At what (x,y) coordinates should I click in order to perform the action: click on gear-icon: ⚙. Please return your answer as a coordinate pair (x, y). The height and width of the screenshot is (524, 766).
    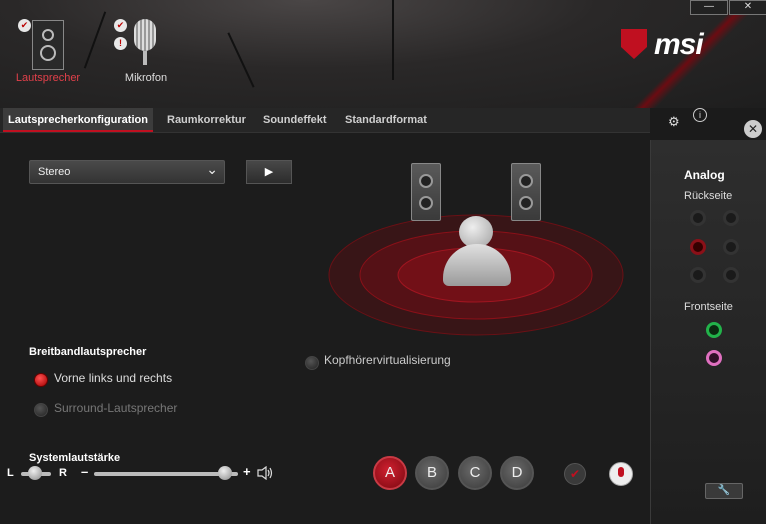
    Looking at the image, I should click on (674, 122).